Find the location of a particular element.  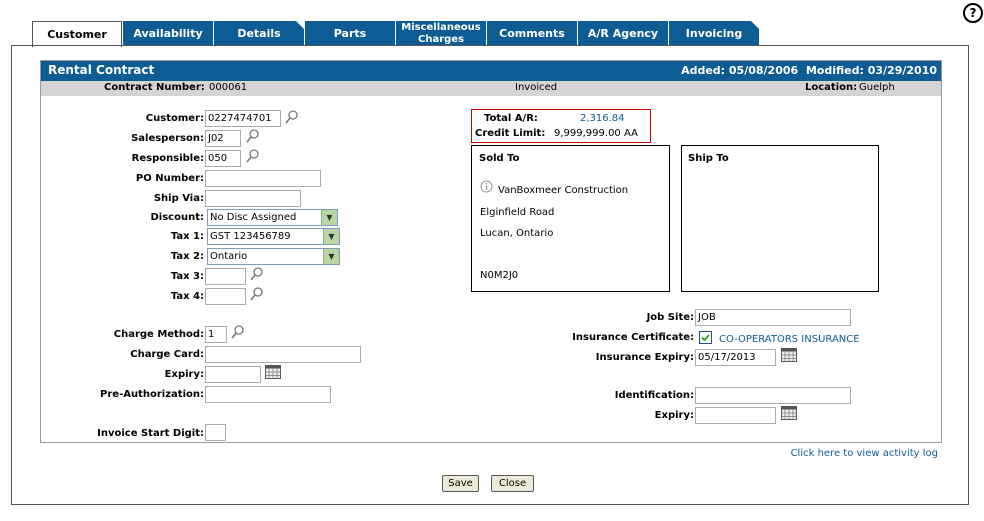

insurance-expiry-label: Insurance Expiry: is located at coordinates (644, 357).